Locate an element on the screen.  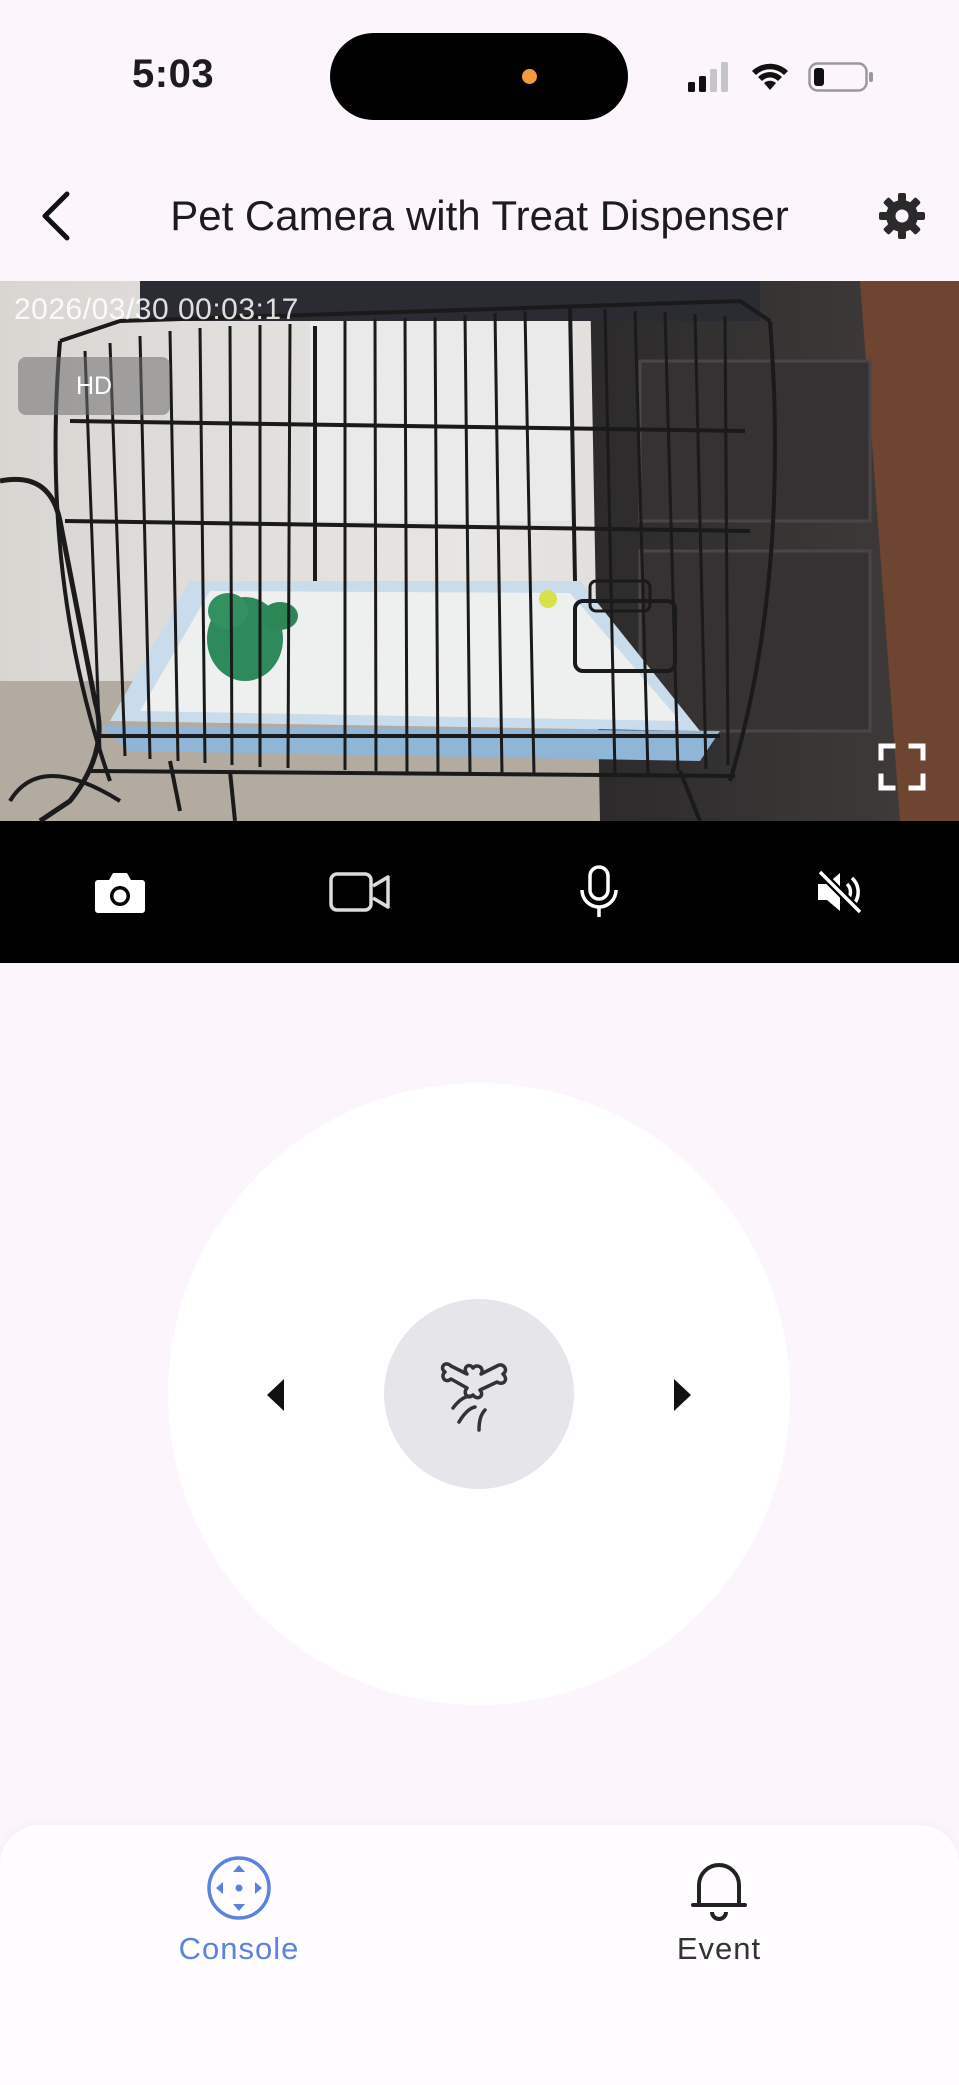
microphone-icon is located at coordinates (599, 891).